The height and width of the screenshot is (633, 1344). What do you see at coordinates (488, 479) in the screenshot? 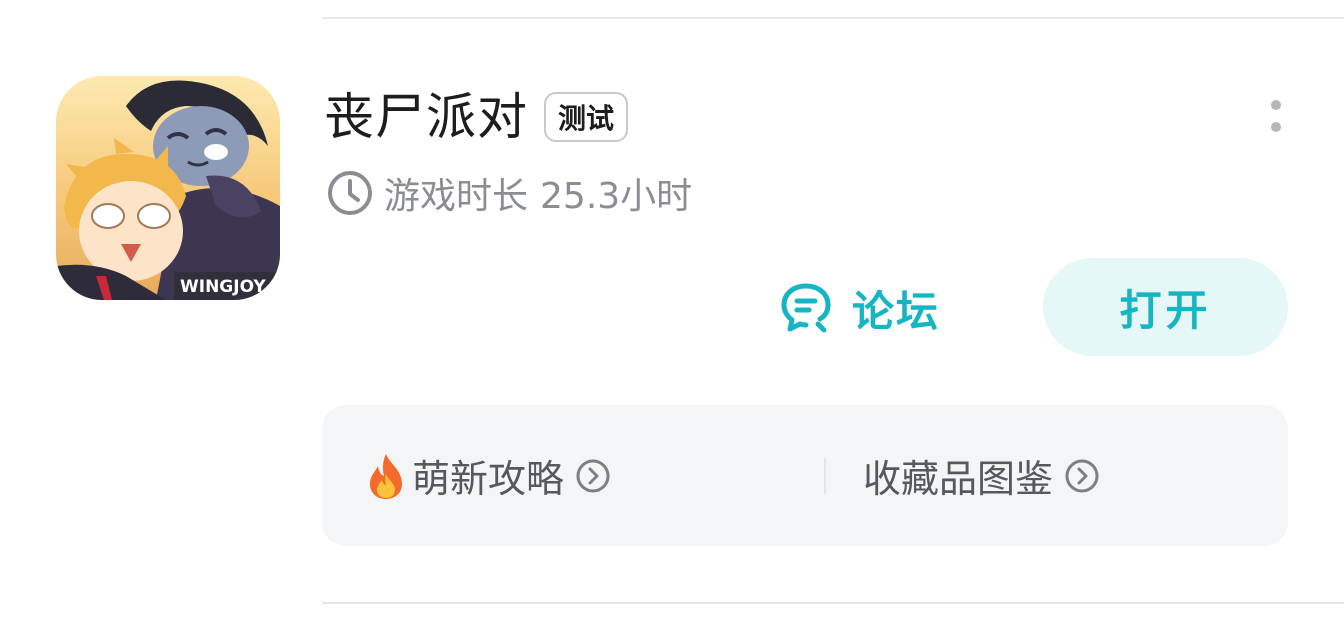
I see `newbie-guide-label: 萌新攻略` at bounding box center [488, 479].